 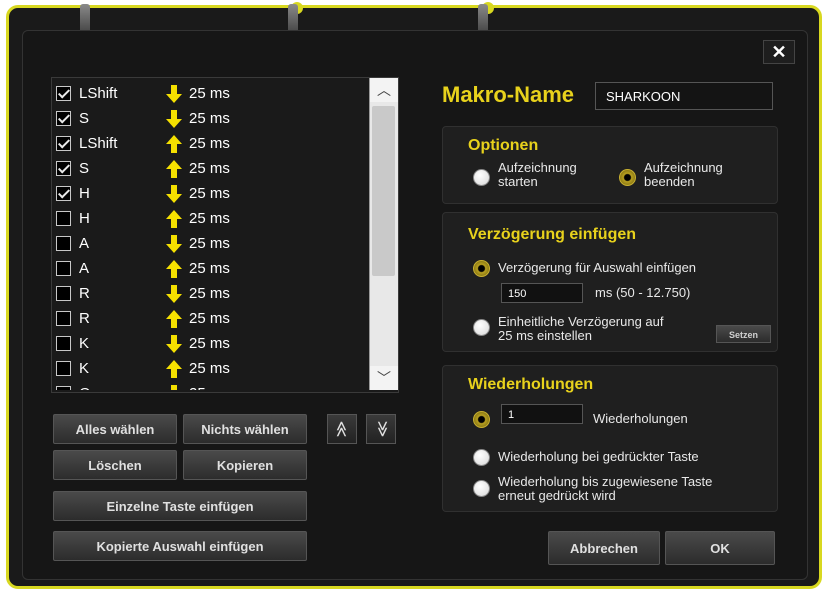 What do you see at coordinates (245, 465) in the screenshot?
I see `copy-button: Kopieren` at bounding box center [245, 465].